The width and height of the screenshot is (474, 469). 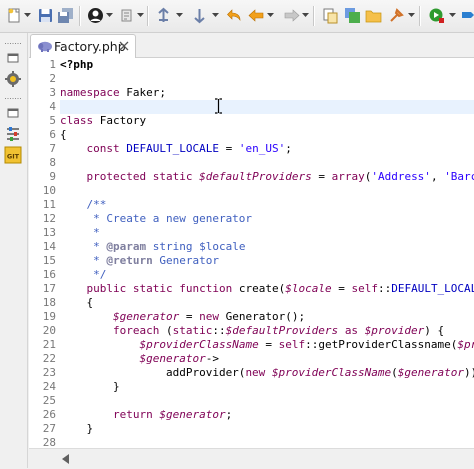 I want to click on code-token: $providerClassName, so click(x=331, y=372).